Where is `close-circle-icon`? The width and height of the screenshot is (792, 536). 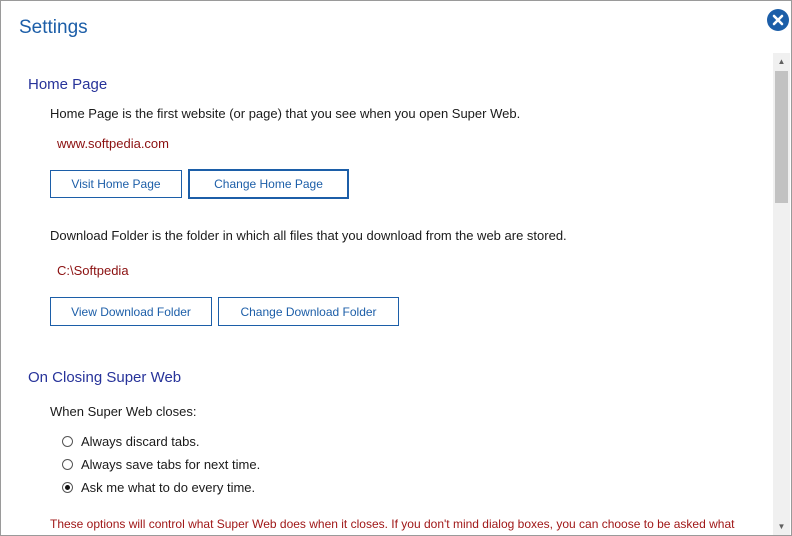
close-circle-icon is located at coordinates (778, 20).